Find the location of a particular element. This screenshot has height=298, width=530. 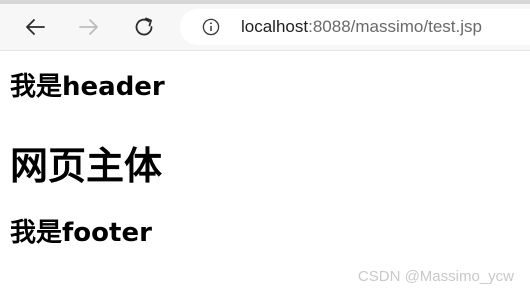

address-bar: localhost:8088/massimo/test.jsp is located at coordinates (355, 27).